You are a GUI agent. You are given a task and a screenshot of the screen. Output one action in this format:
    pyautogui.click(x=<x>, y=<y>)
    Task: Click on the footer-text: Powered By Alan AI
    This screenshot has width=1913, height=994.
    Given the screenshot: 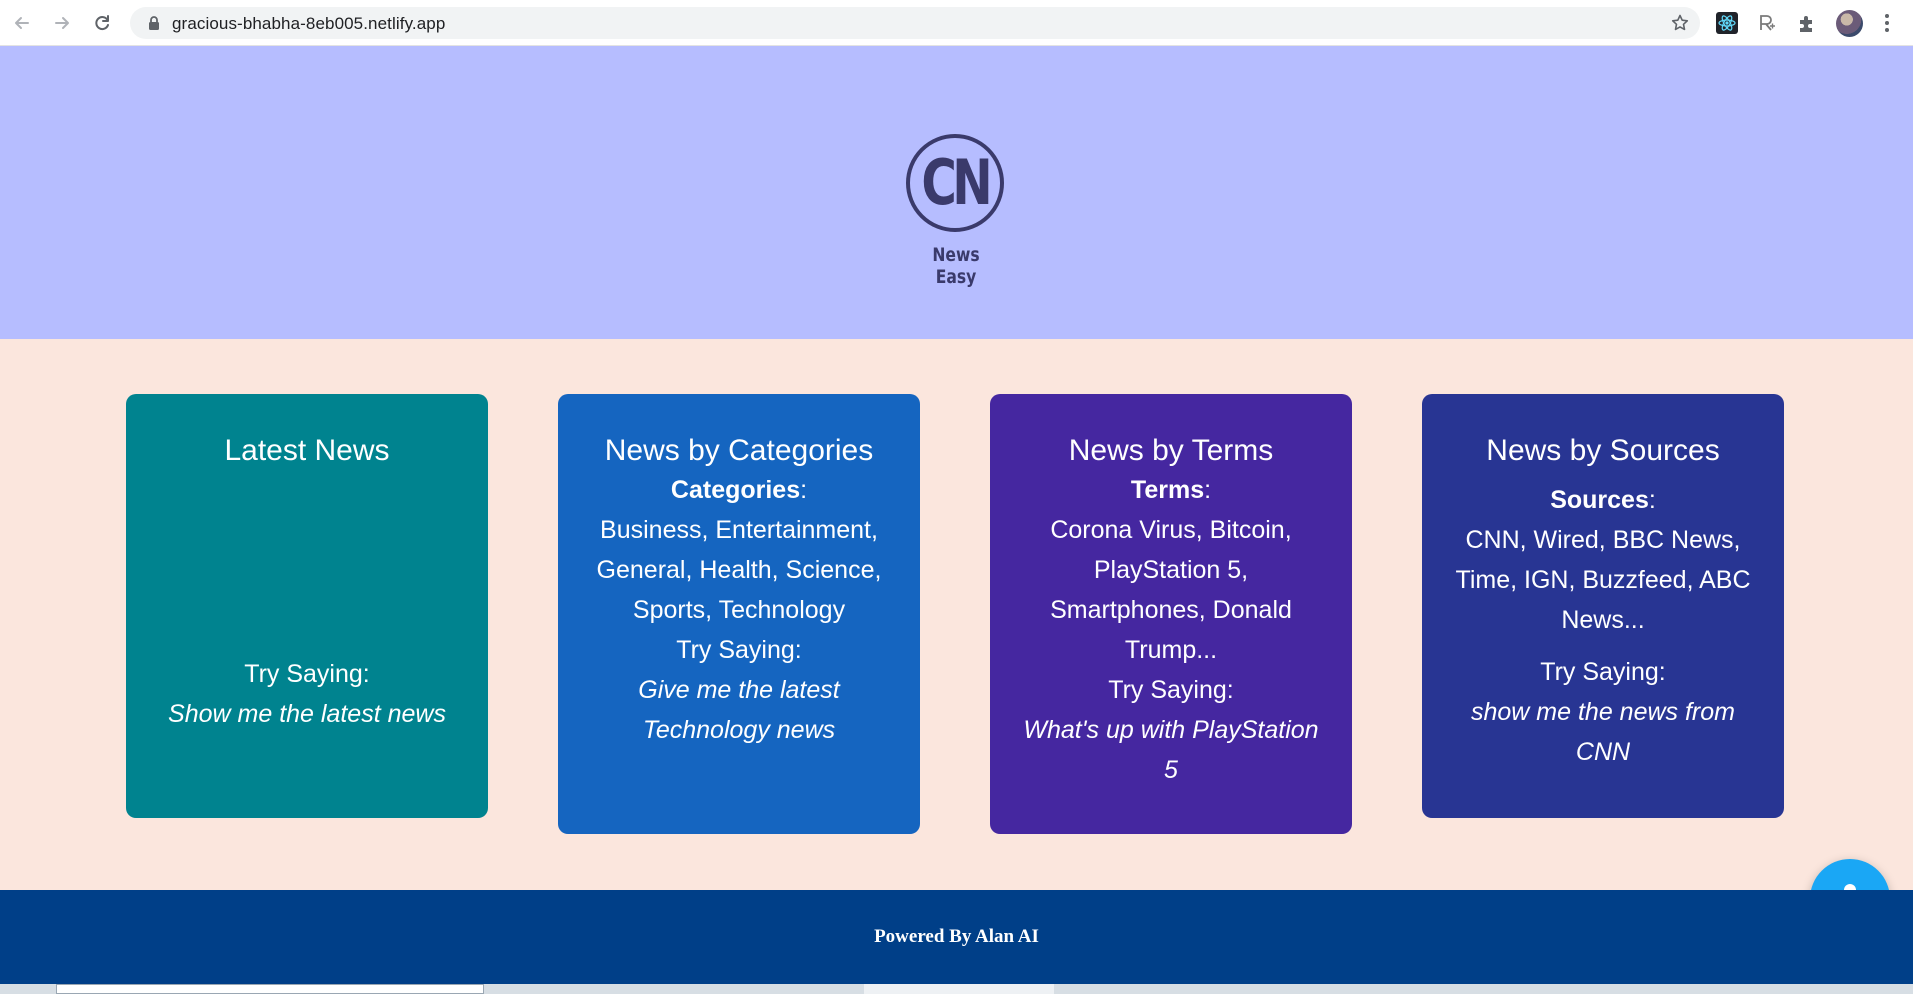 What is the action you would take?
    pyautogui.click(x=956, y=936)
    